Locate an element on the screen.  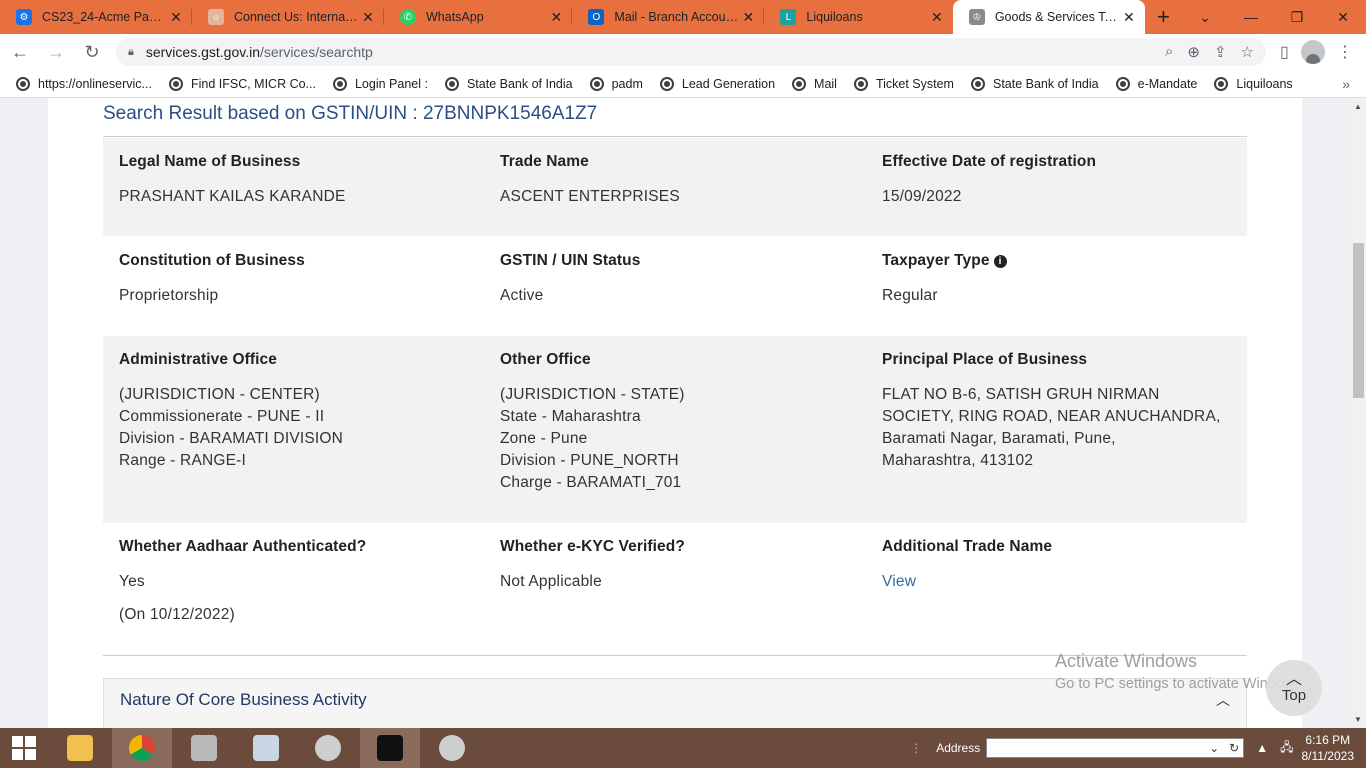
bookmark-item: Login Panel : is located at coordinates (380, 83).